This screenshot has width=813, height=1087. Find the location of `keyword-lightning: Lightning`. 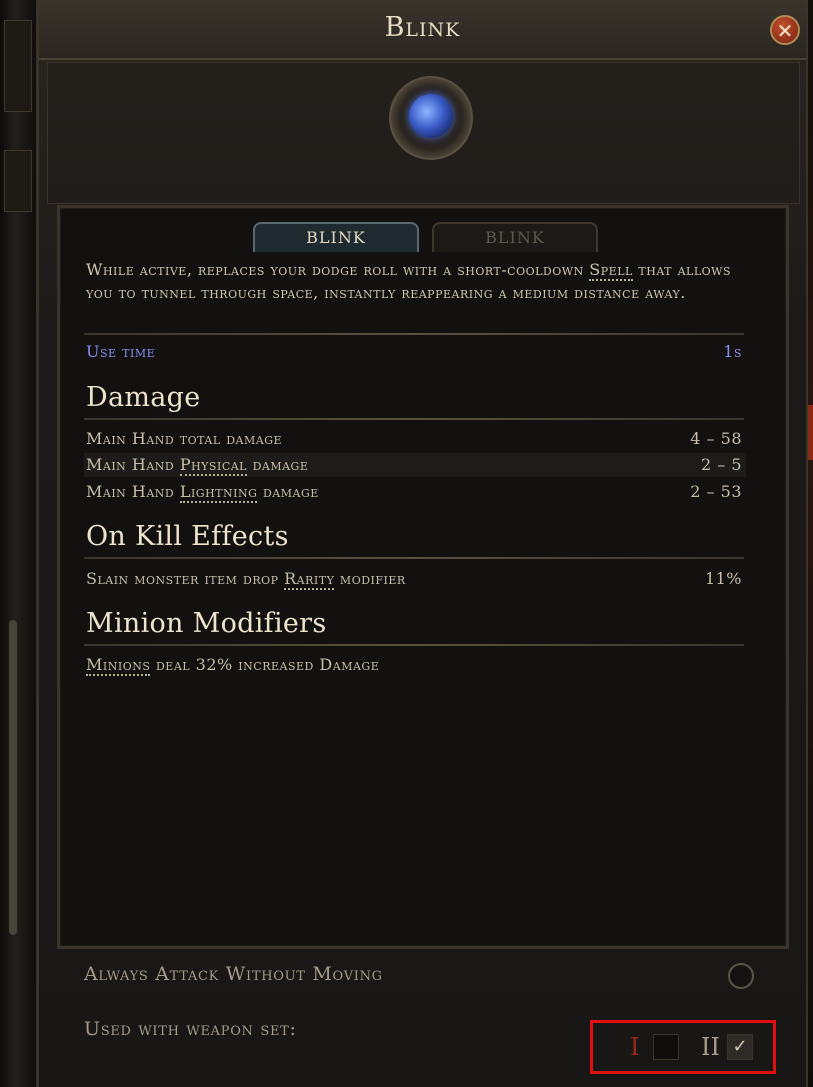

keyword-lightning: Lightning is located at coordinates (218, 492).